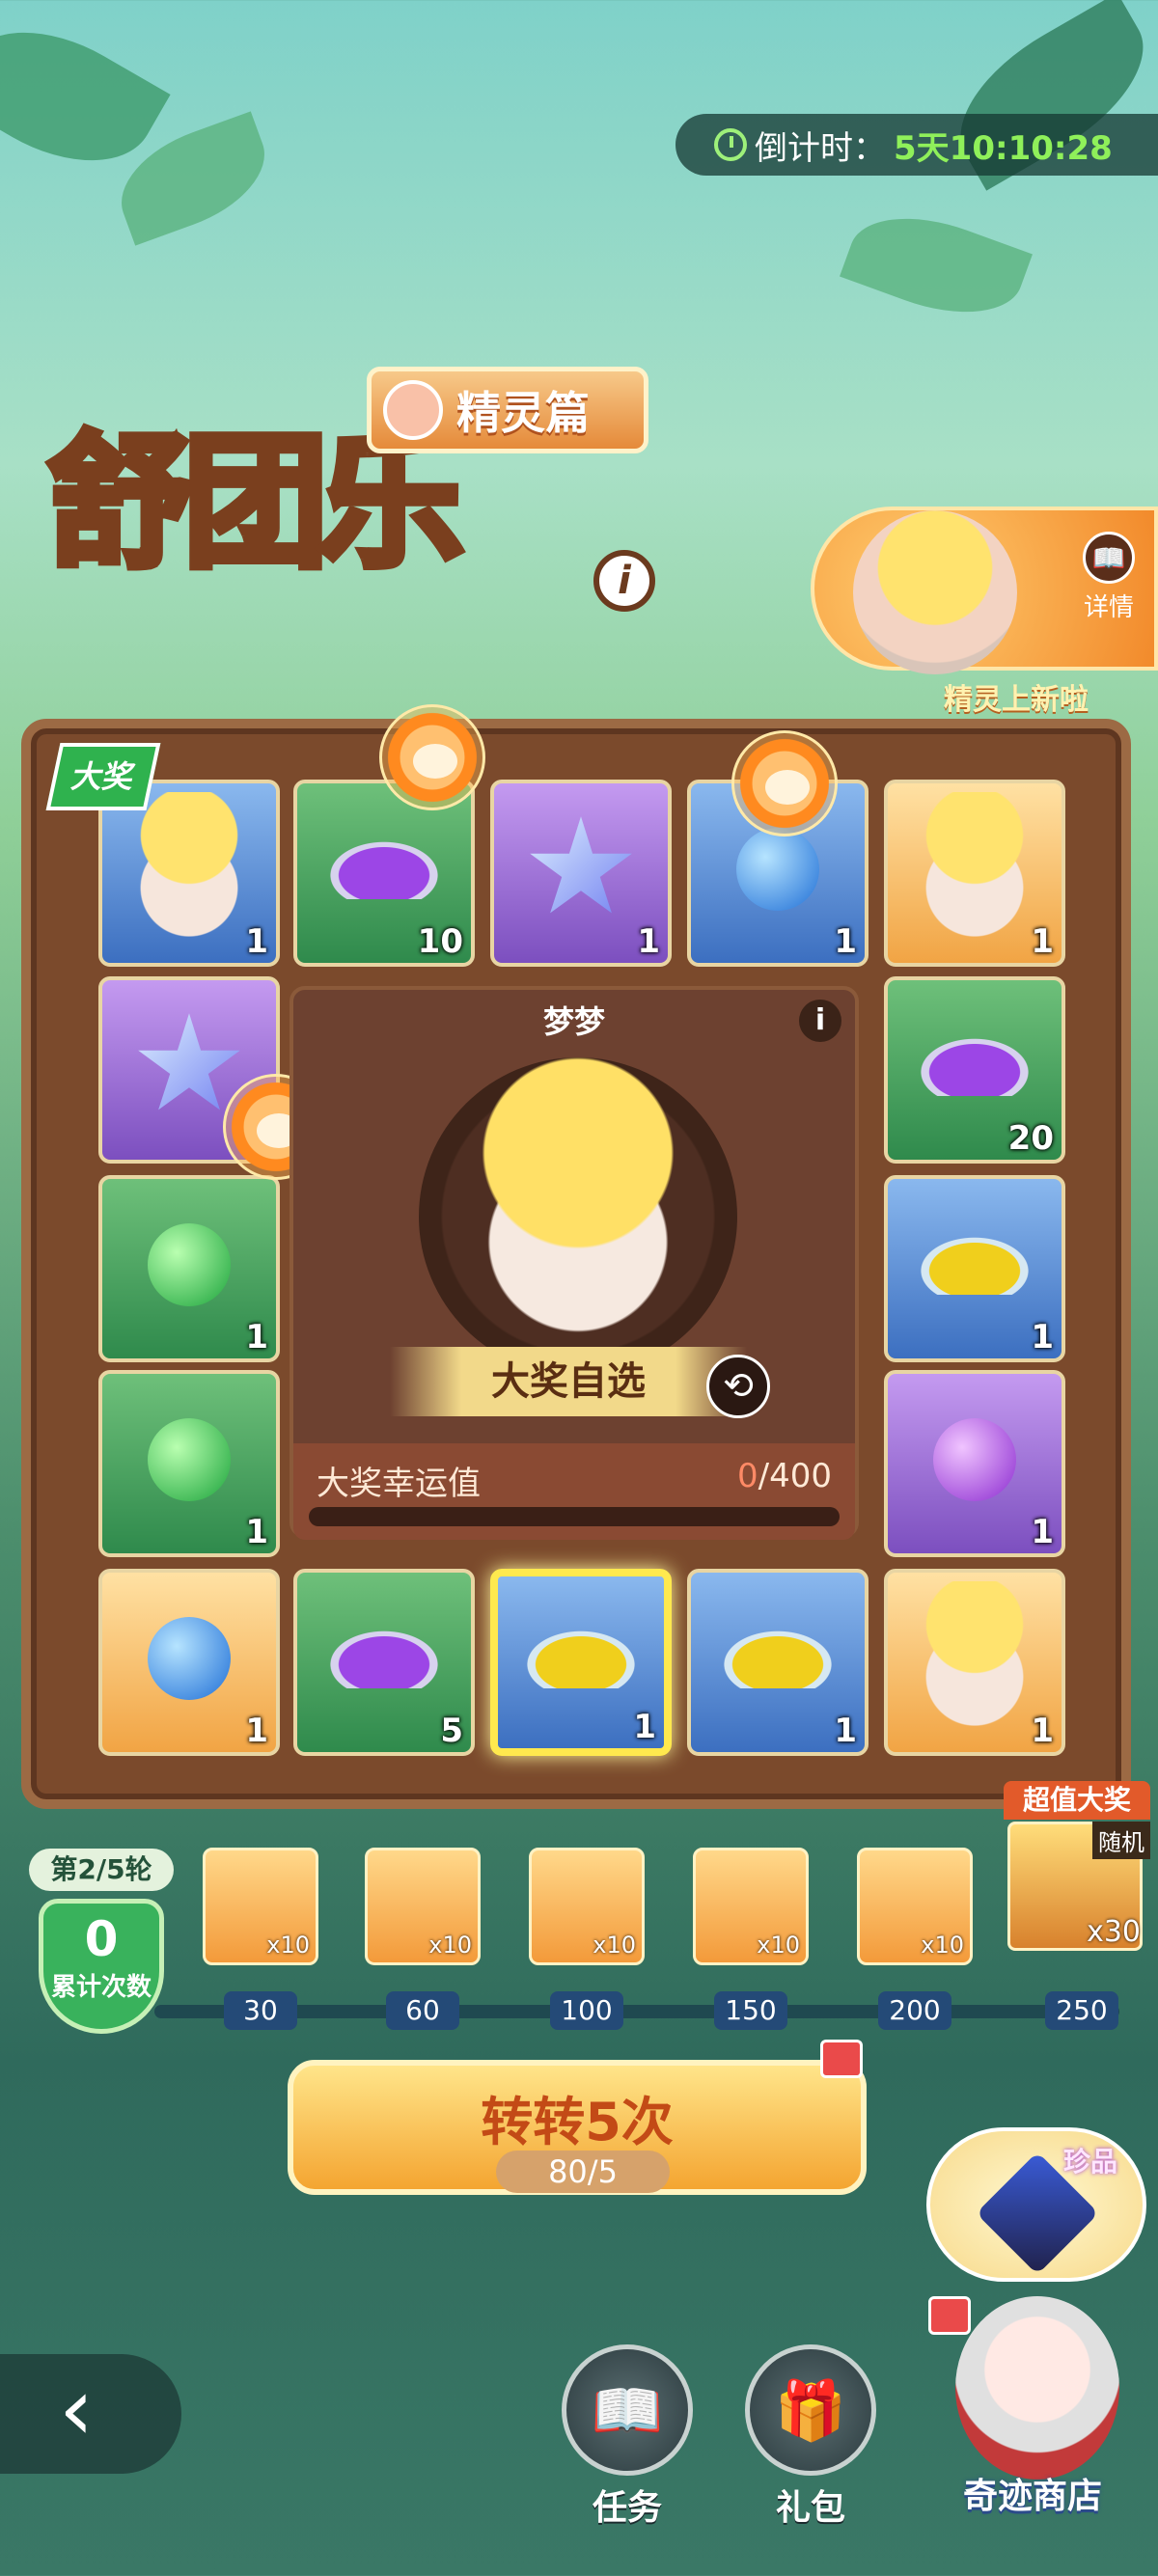  I want to click on spin-cost: 80/5, so click(583, 2172).